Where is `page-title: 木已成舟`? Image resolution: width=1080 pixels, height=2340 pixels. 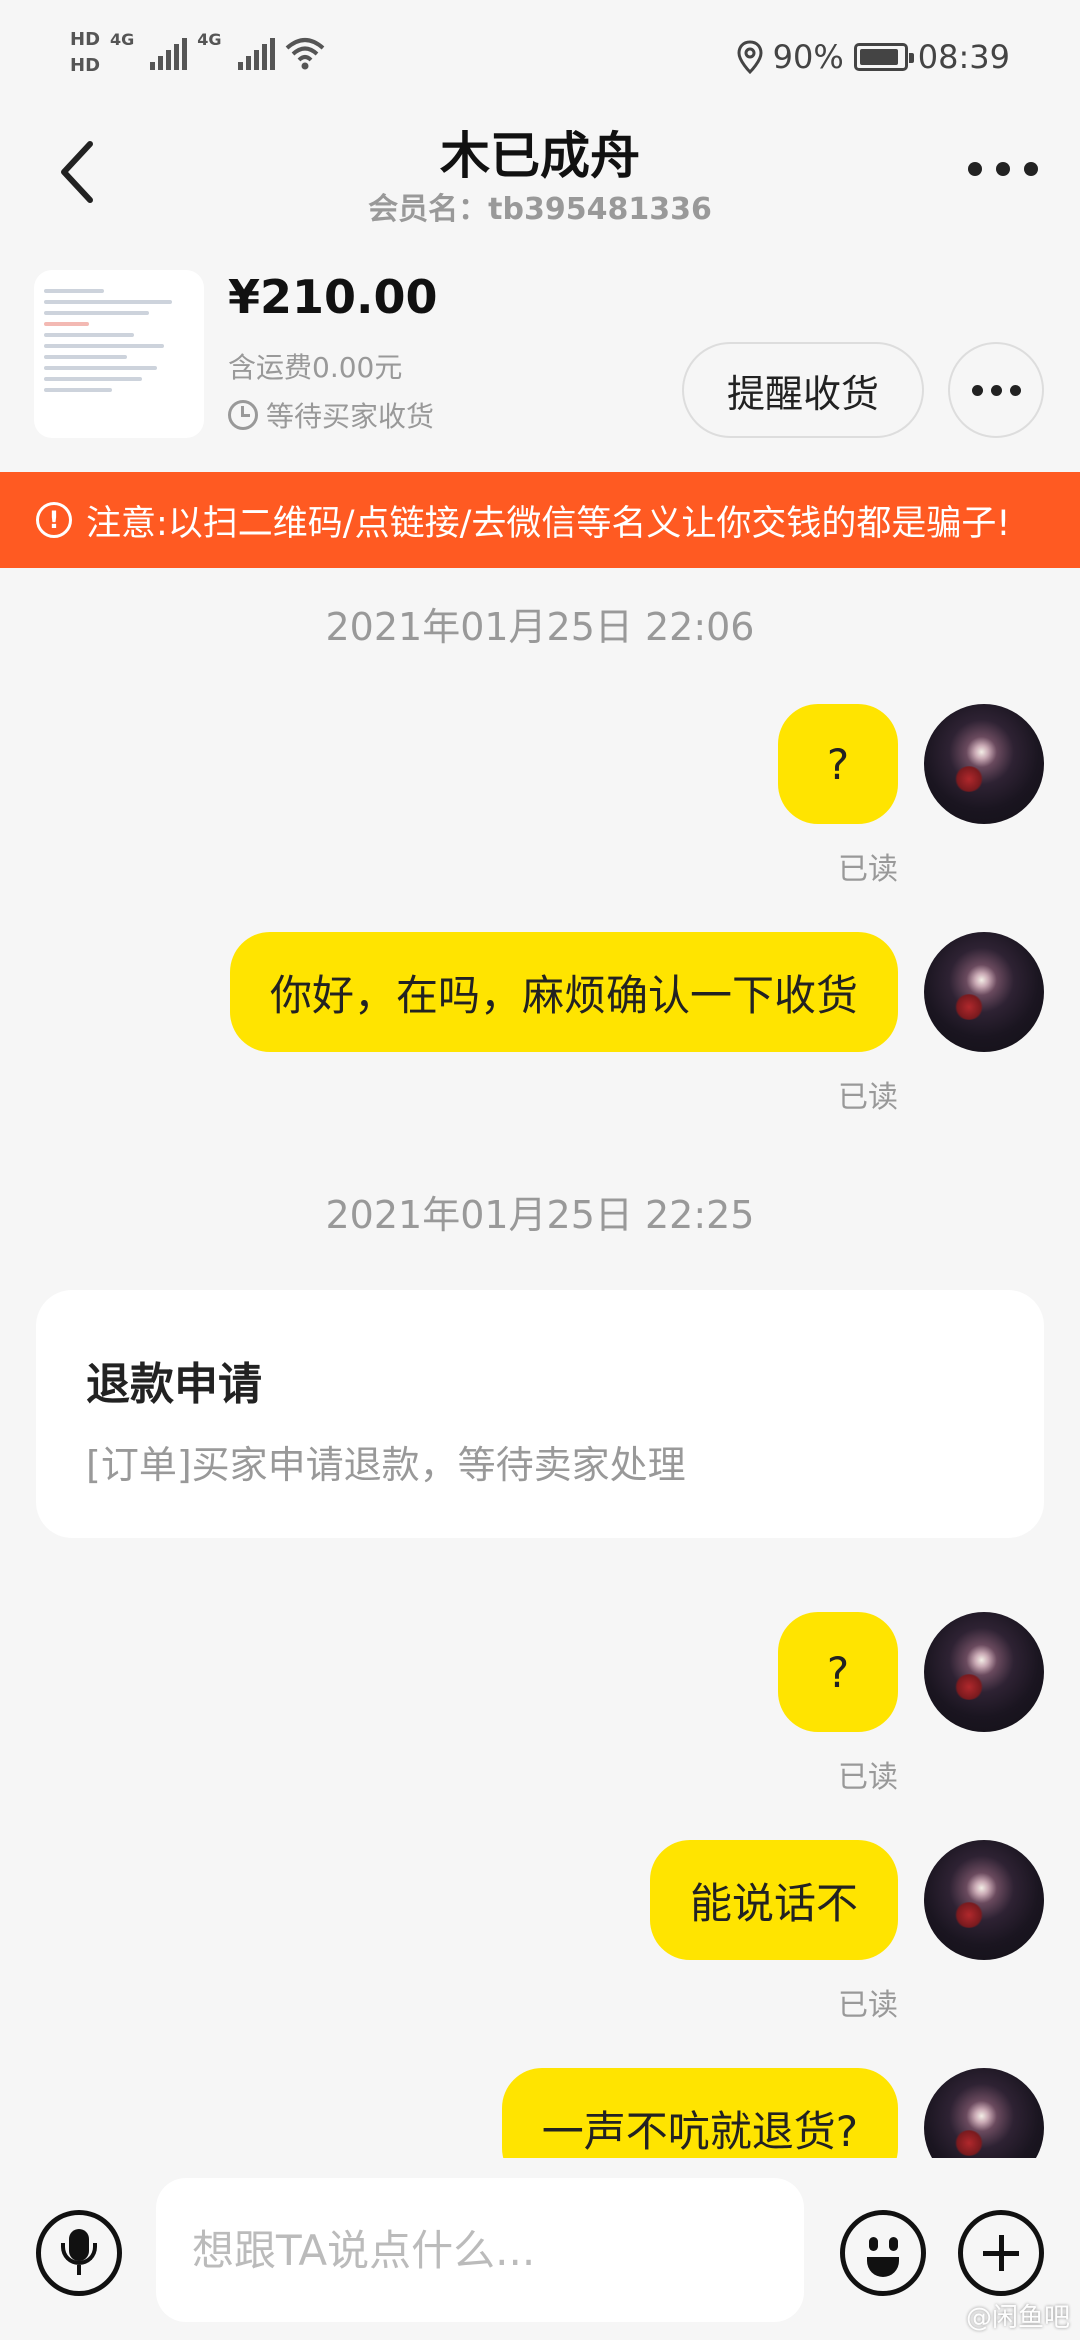
page-title: 木已成舟 is located at coordinates (540, 156).